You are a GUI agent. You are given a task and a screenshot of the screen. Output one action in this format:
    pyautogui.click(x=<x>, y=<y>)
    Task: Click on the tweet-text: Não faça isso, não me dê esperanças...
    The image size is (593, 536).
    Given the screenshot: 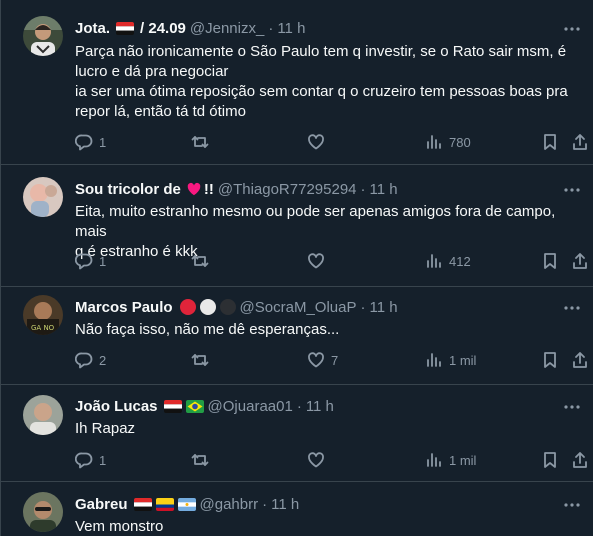 What is the action you would take?
    pyautogui.click(x=325, y=330)
    